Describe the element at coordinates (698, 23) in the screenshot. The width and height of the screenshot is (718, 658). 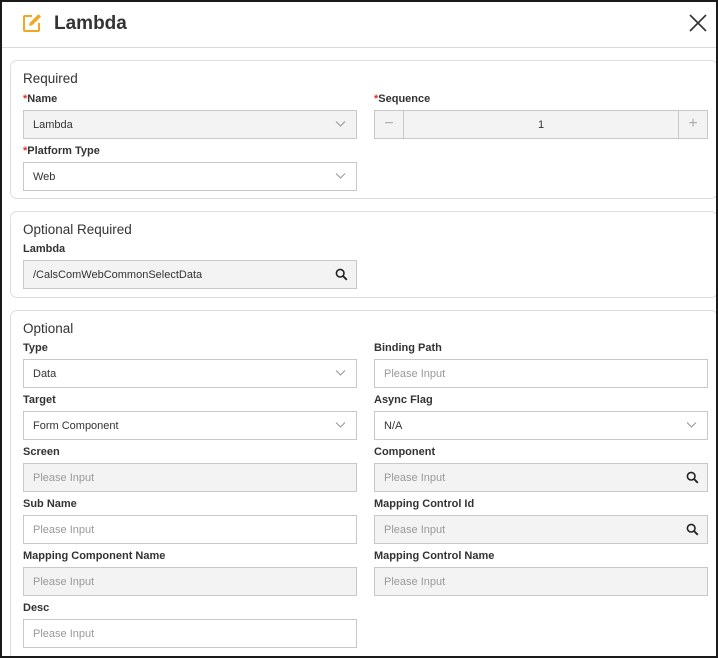
I see `close-icon` at that location.